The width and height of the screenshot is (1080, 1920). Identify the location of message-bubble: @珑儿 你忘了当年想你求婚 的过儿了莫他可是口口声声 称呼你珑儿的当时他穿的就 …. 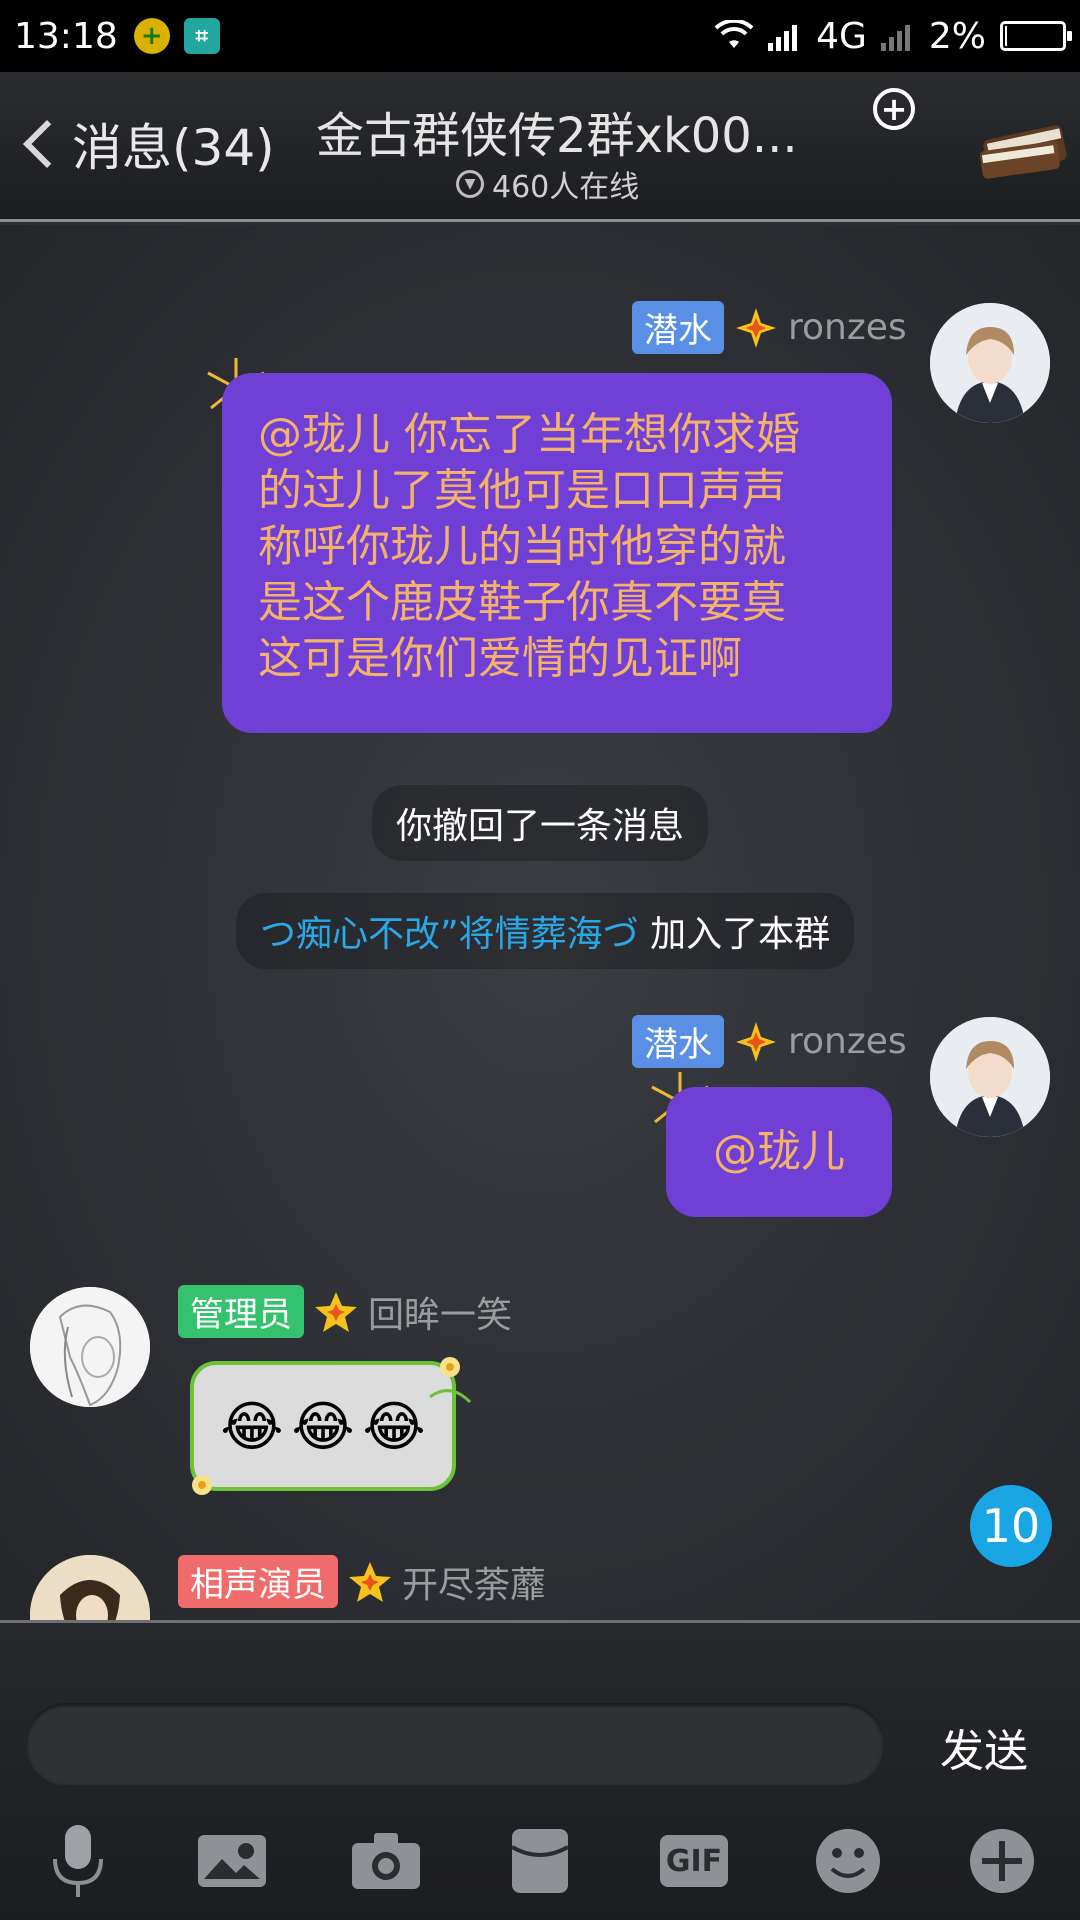
(557, 553).